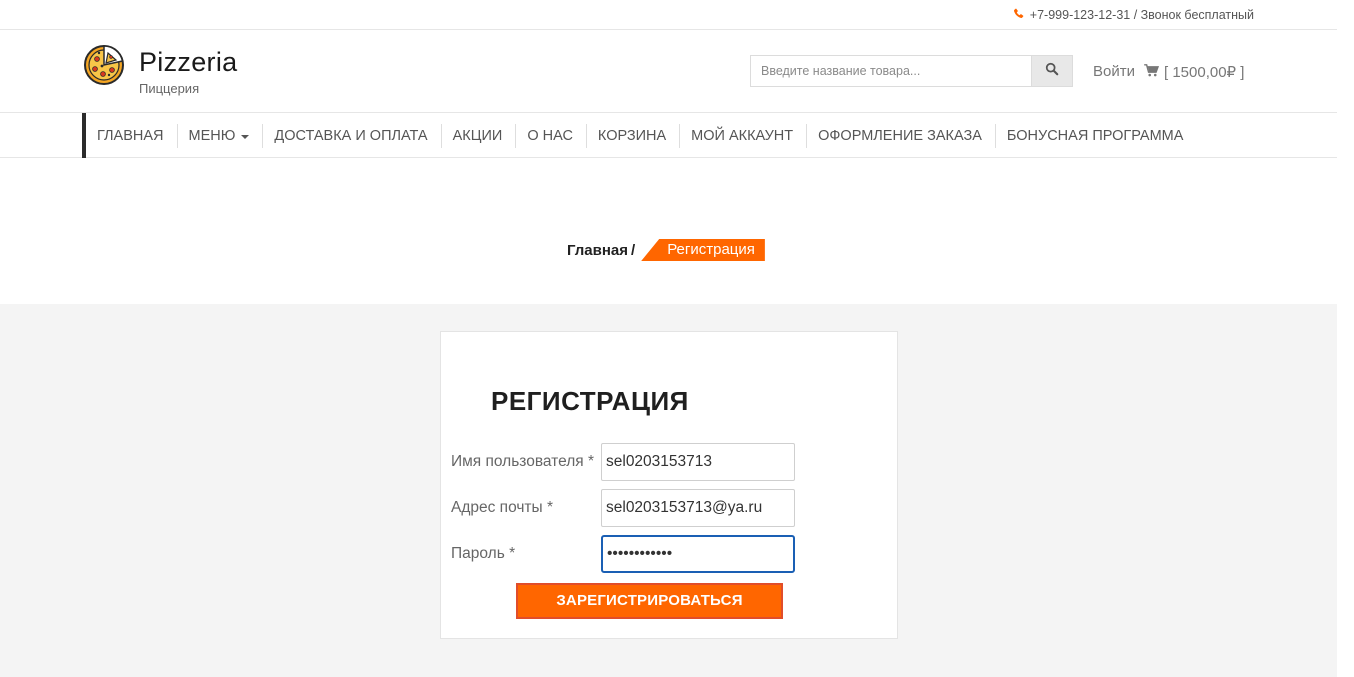  I want to click on email-label: Адрес почты *, so click(502, 507).